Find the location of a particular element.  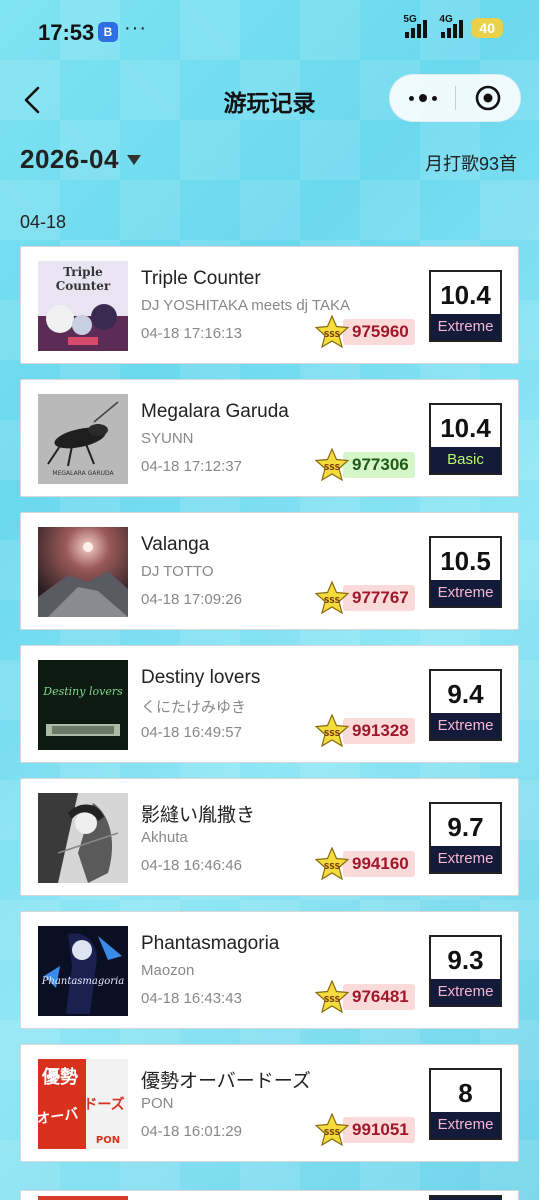

album-cover-partial is located at coordinates (83, 1198).